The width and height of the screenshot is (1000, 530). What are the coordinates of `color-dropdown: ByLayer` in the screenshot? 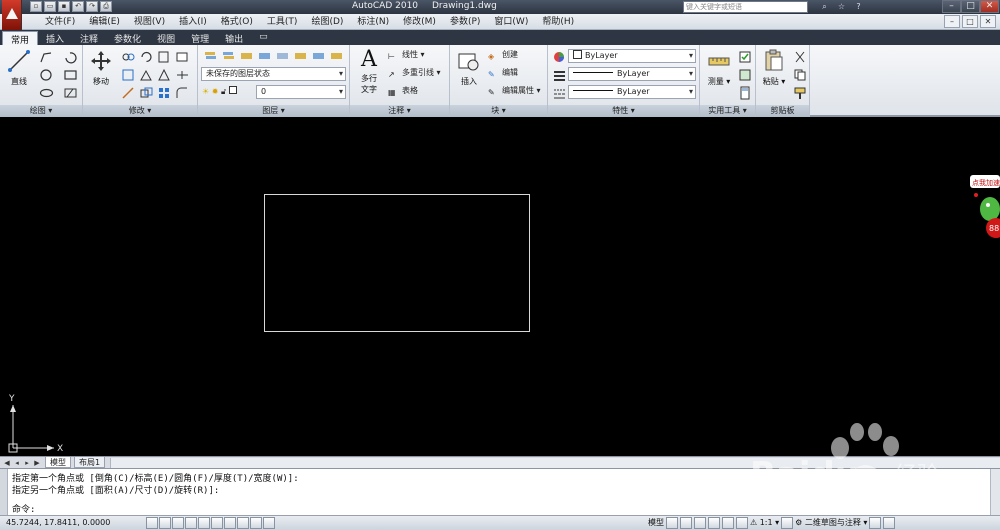 It's located at (632, 56).